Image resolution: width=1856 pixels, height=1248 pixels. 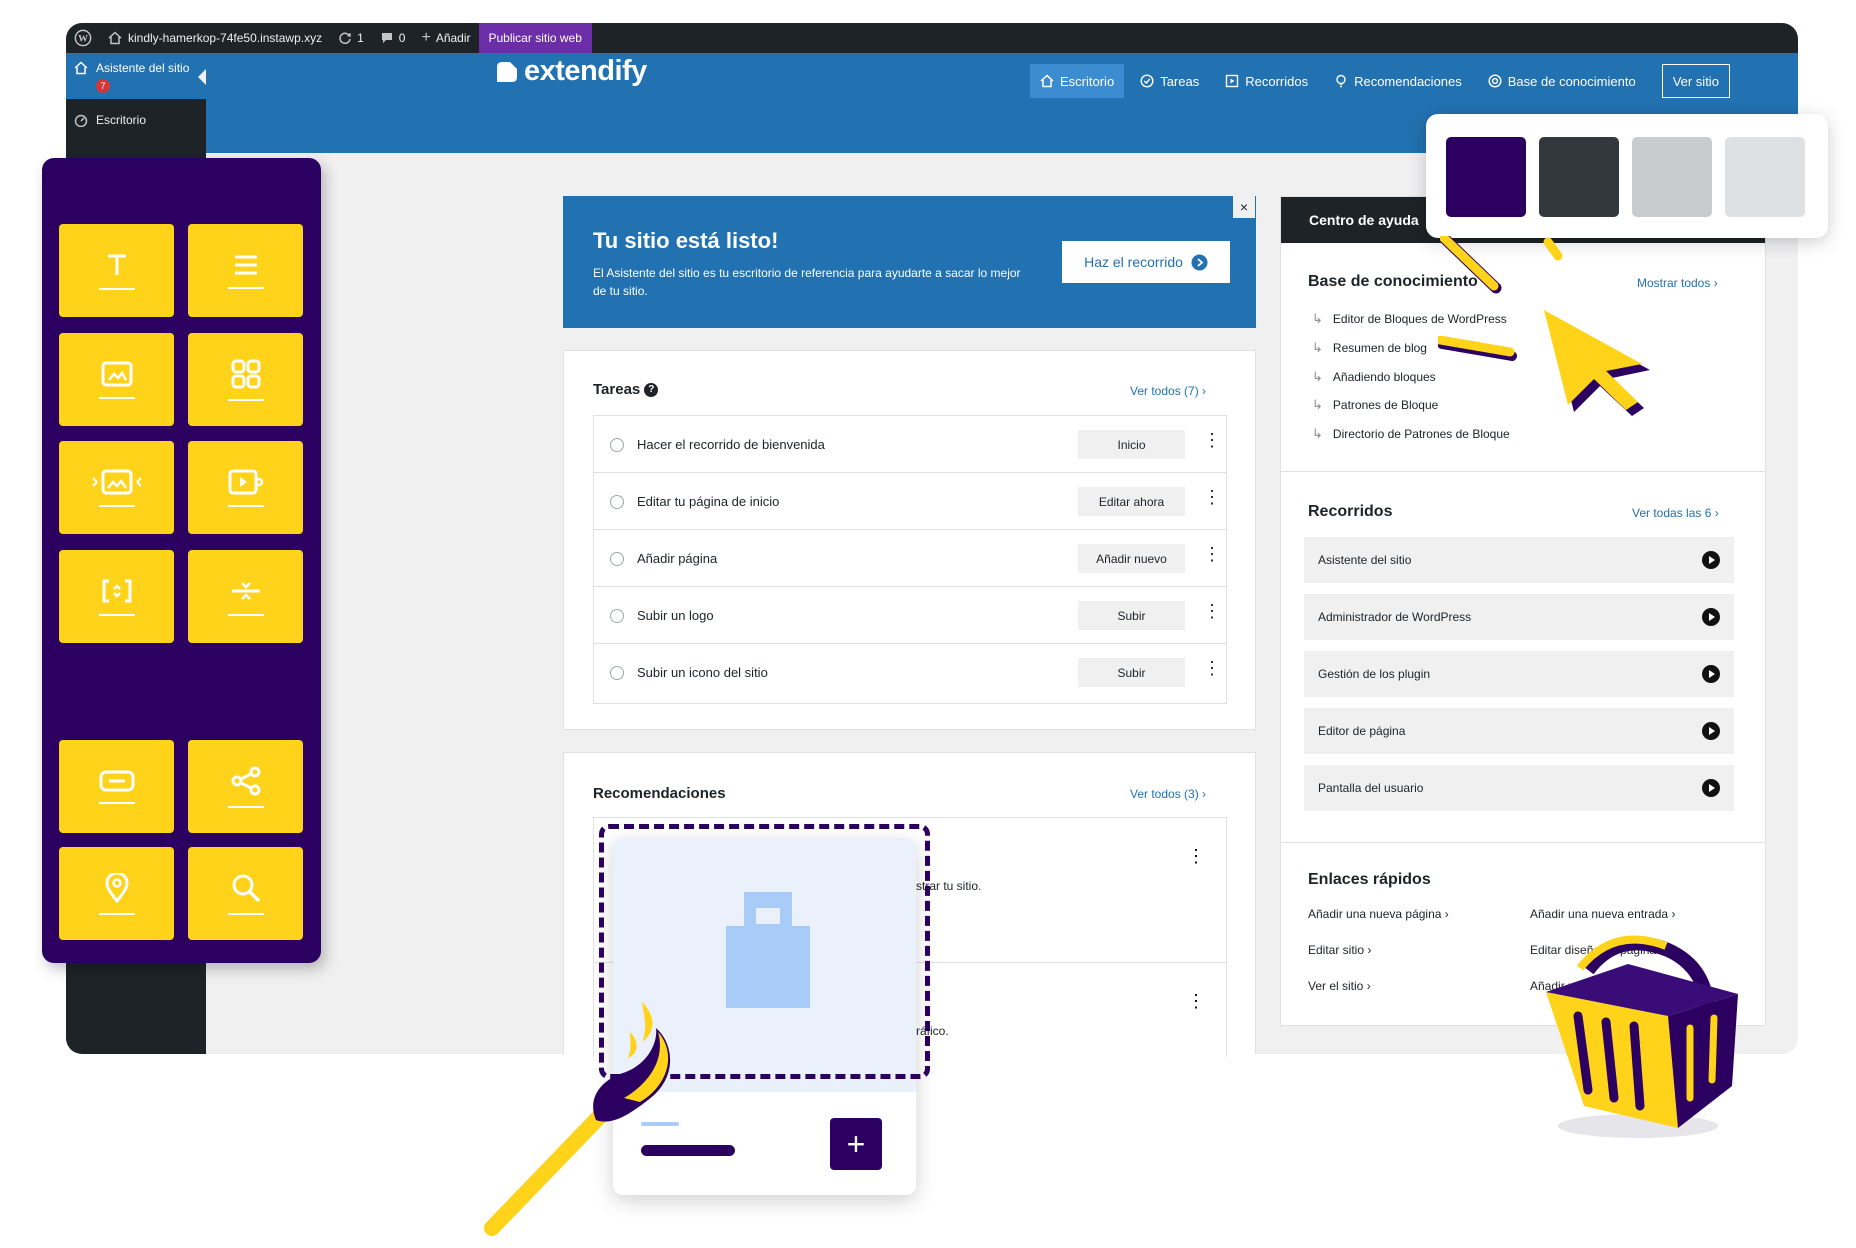 What do you see at coordinates (1375, 405) in the screenshot?
I see `knowledge-base-item: ↳ Patrones de Bloque` at bounding box center [1375, 405].